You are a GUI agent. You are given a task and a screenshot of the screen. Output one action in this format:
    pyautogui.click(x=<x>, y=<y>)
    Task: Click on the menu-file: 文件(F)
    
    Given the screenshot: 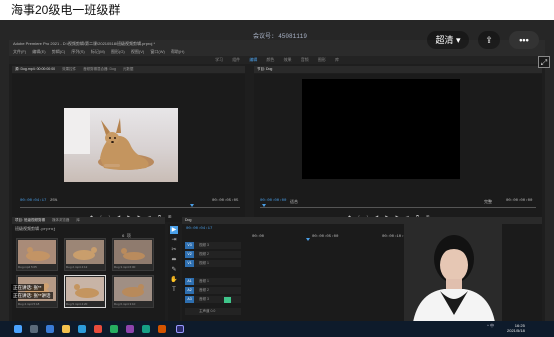 What is the action you would take?
    pyautogui.click(x=19, y=51)
    